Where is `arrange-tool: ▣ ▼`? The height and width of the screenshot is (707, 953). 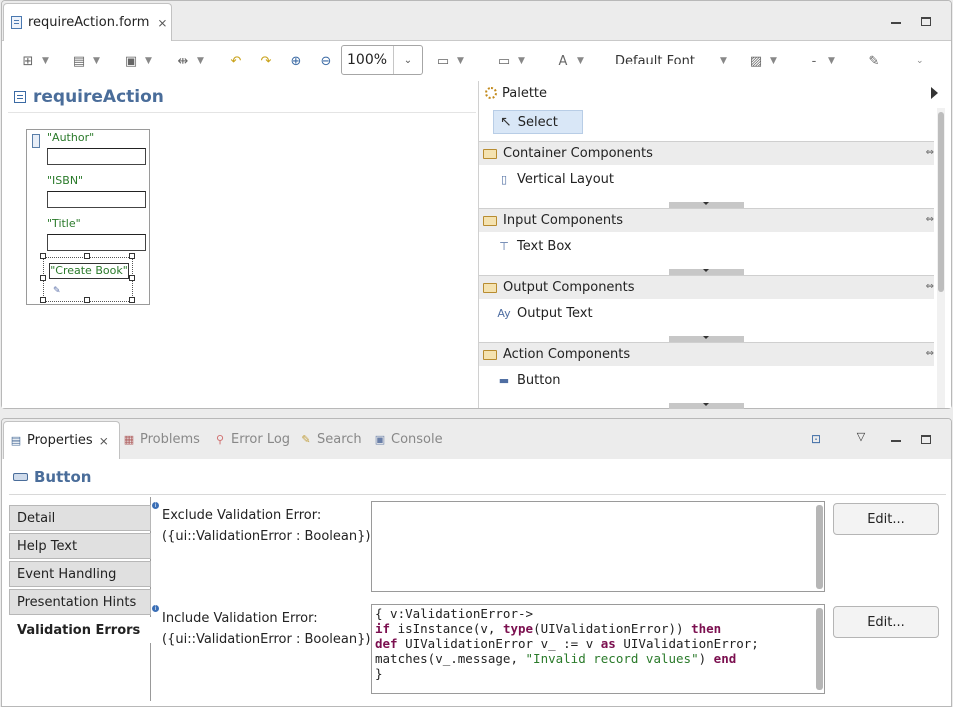
arrange-tool: ▣ ▼ is located at coordinates (137, 61).